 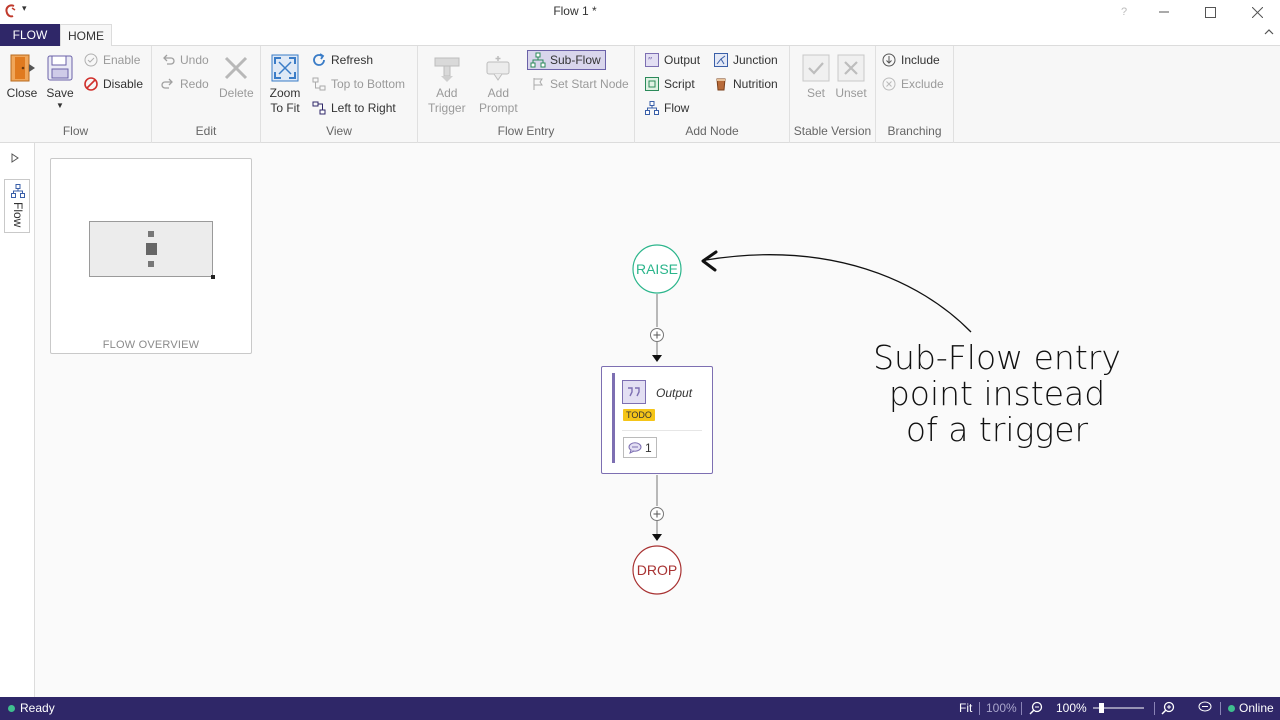 I want to click on output-node: Output TODO 1, so click(x=657, y=420).